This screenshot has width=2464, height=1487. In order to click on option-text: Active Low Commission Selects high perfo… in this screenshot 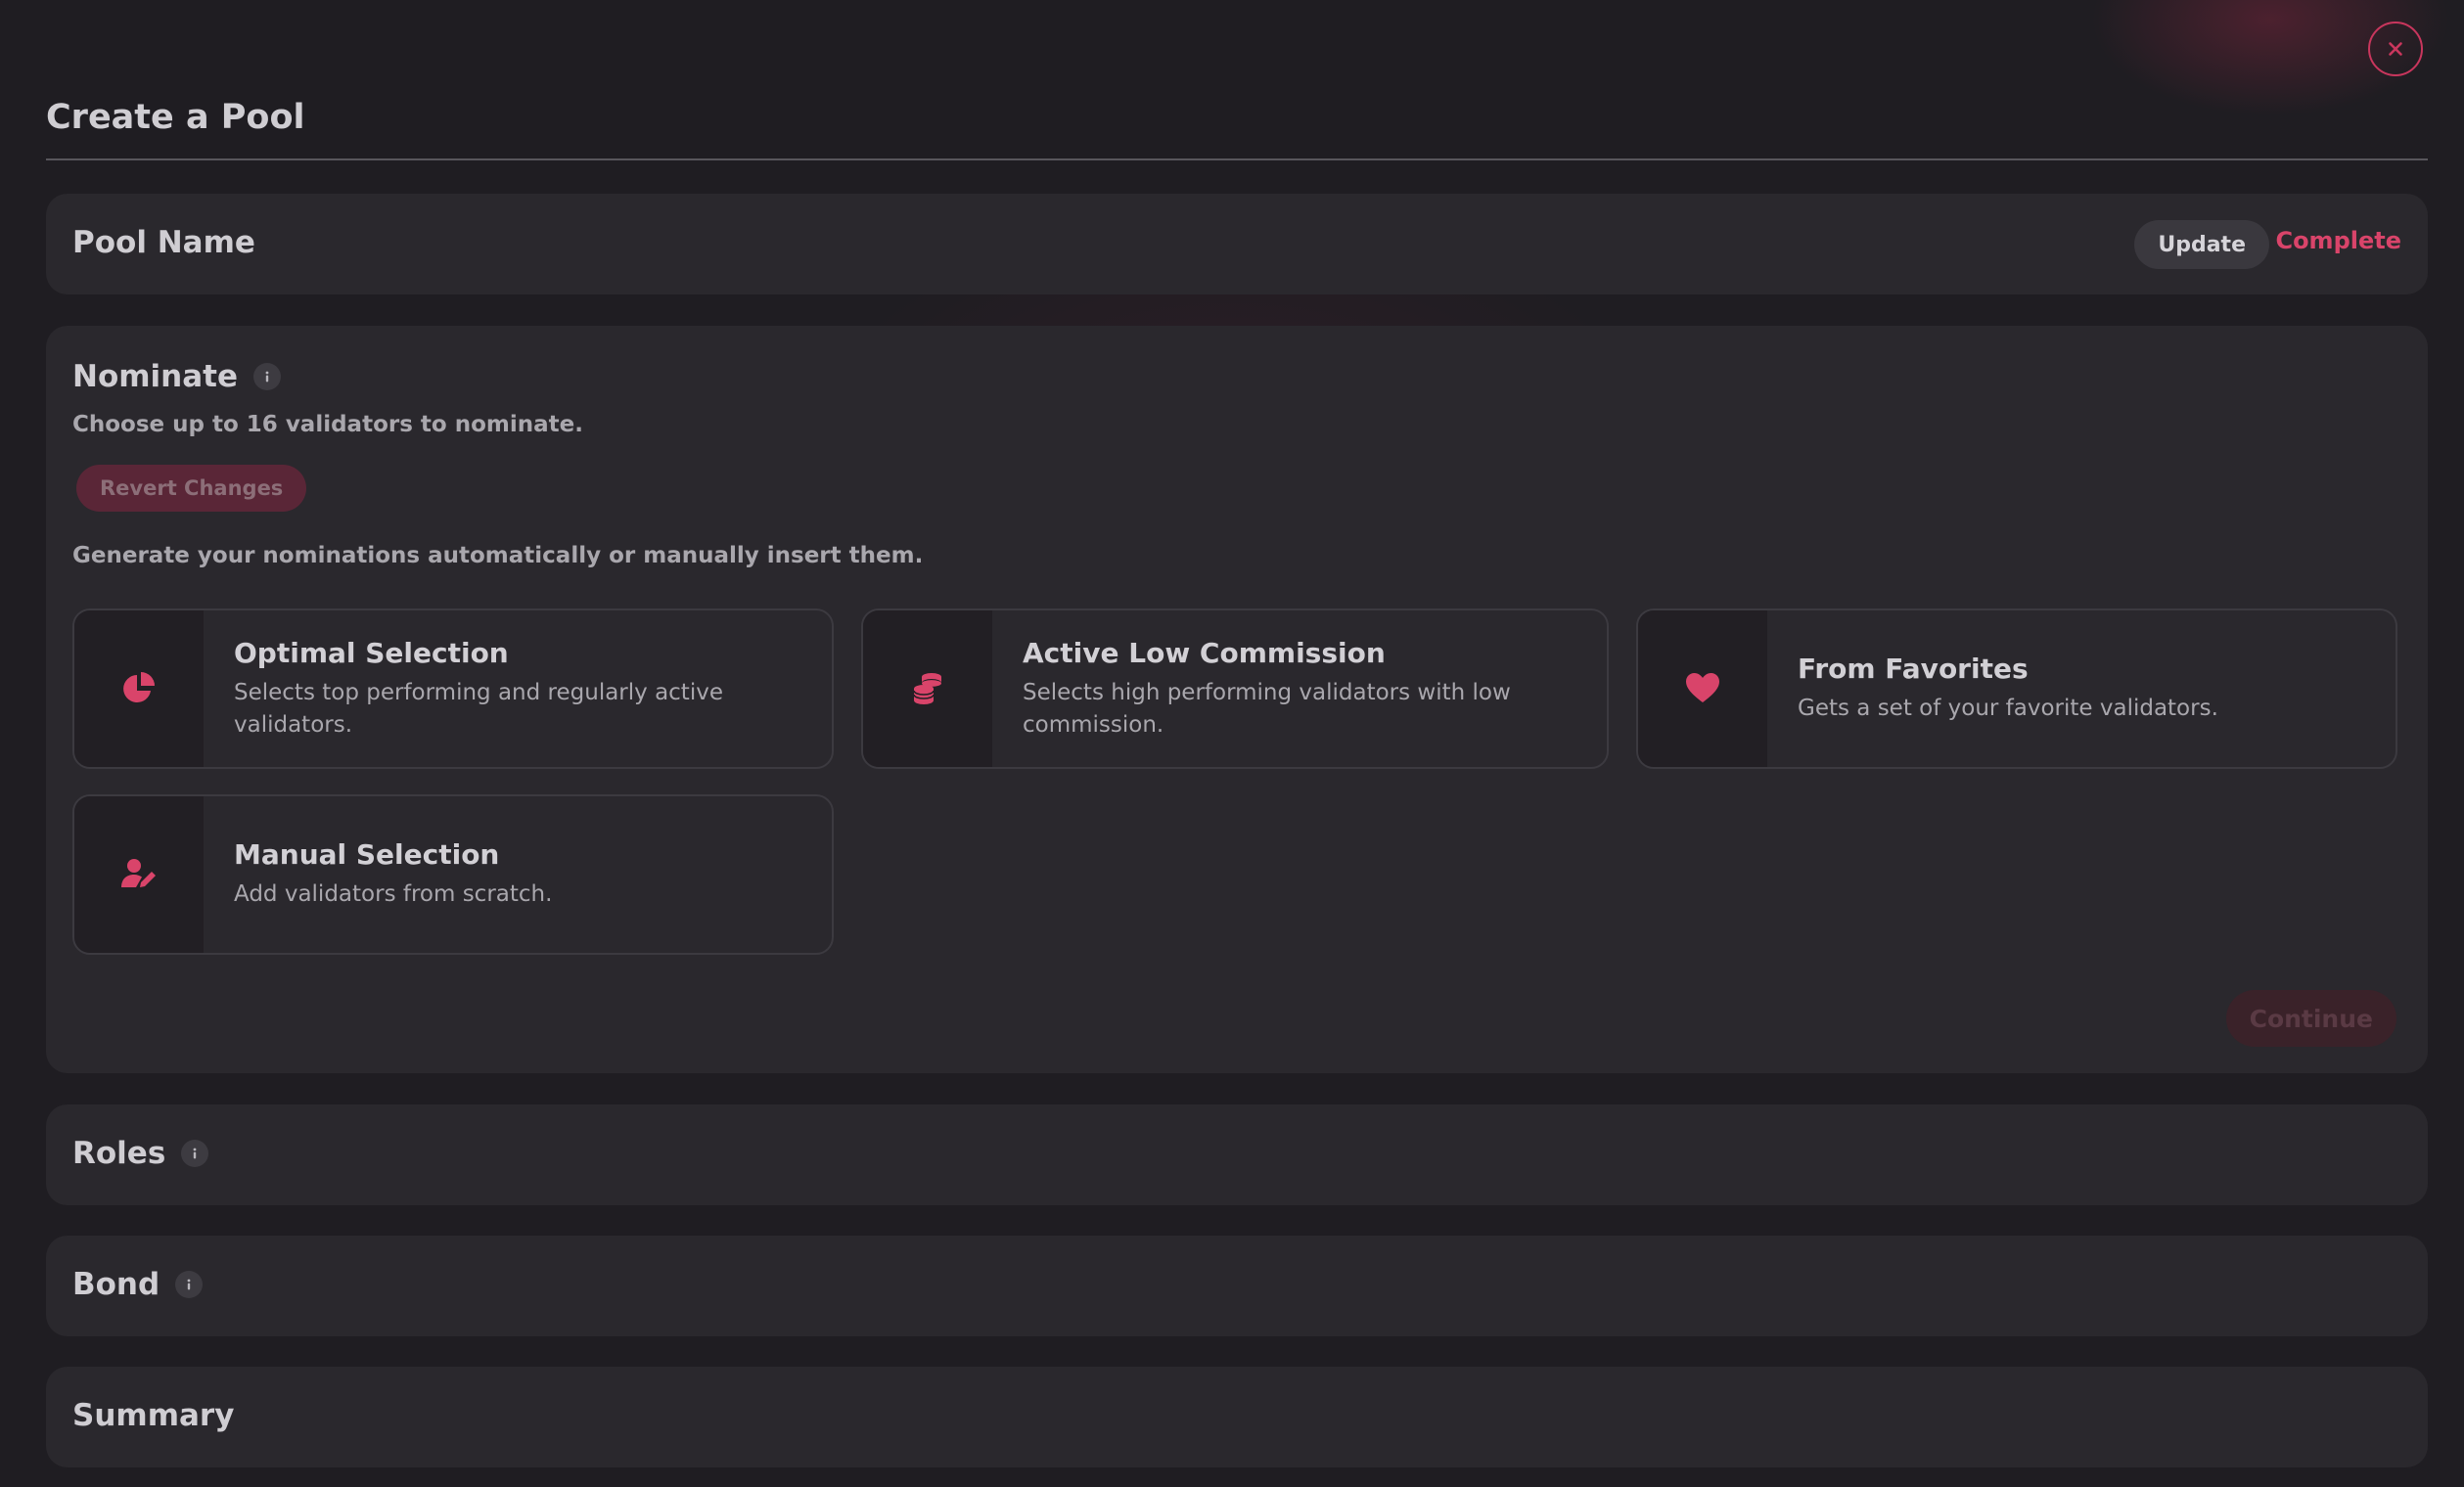, I will do `click(1300, 688)`.